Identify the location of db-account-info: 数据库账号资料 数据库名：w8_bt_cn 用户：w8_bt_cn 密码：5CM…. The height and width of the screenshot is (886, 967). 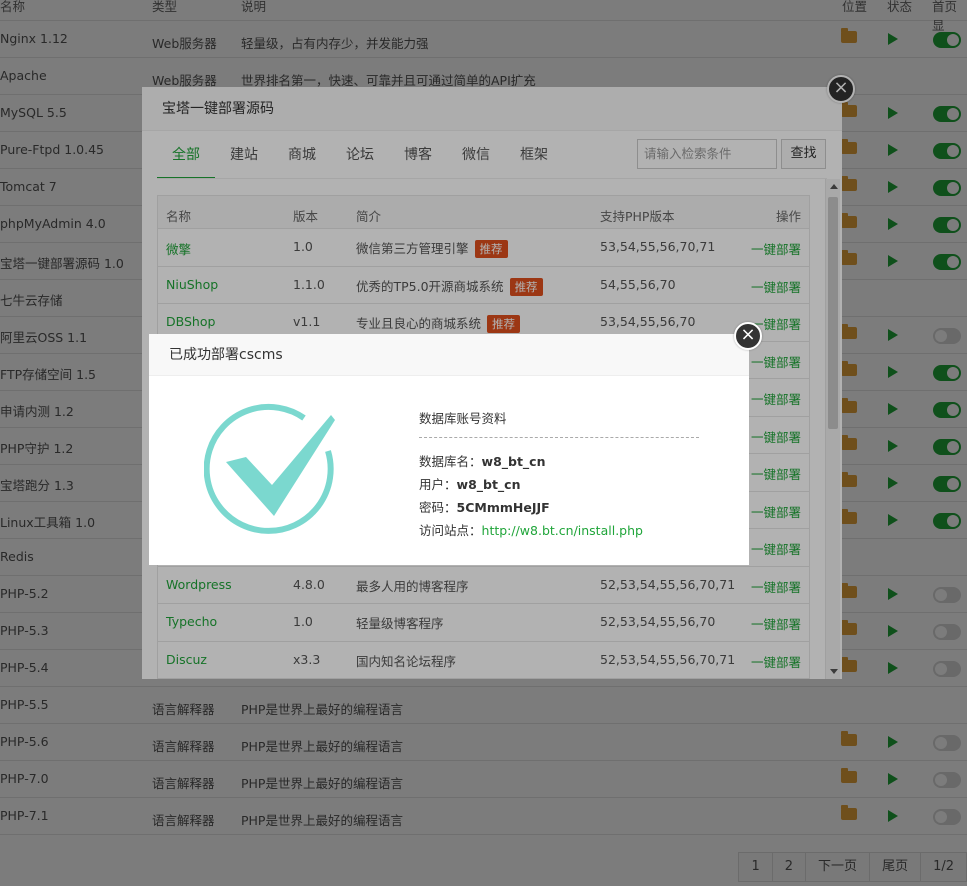
(559, 475).